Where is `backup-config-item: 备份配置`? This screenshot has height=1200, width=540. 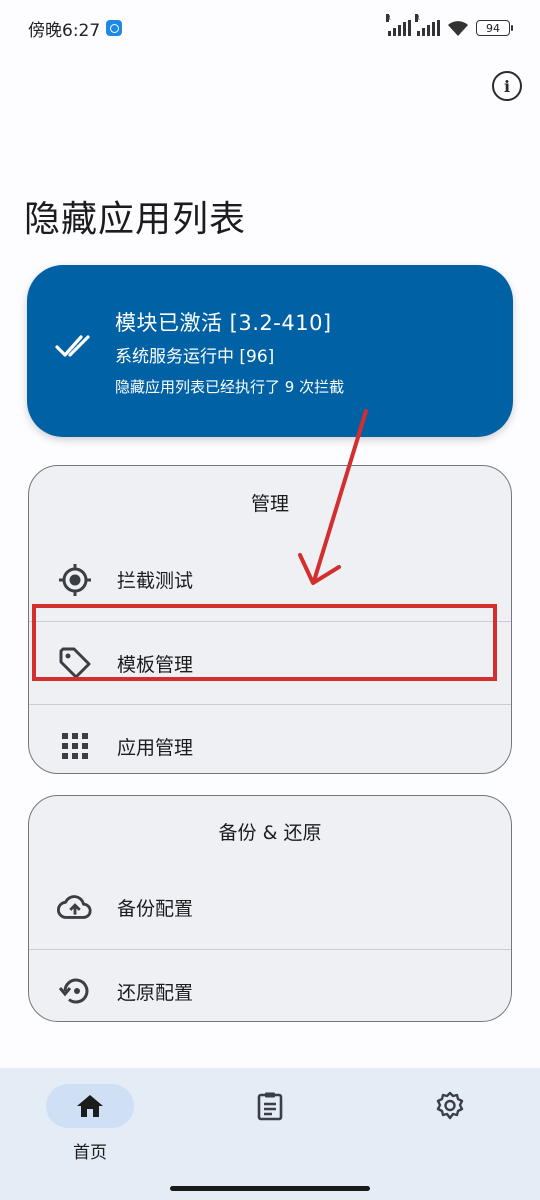 backup-config-item: 备份配置 is located at coordinates (270, 907).